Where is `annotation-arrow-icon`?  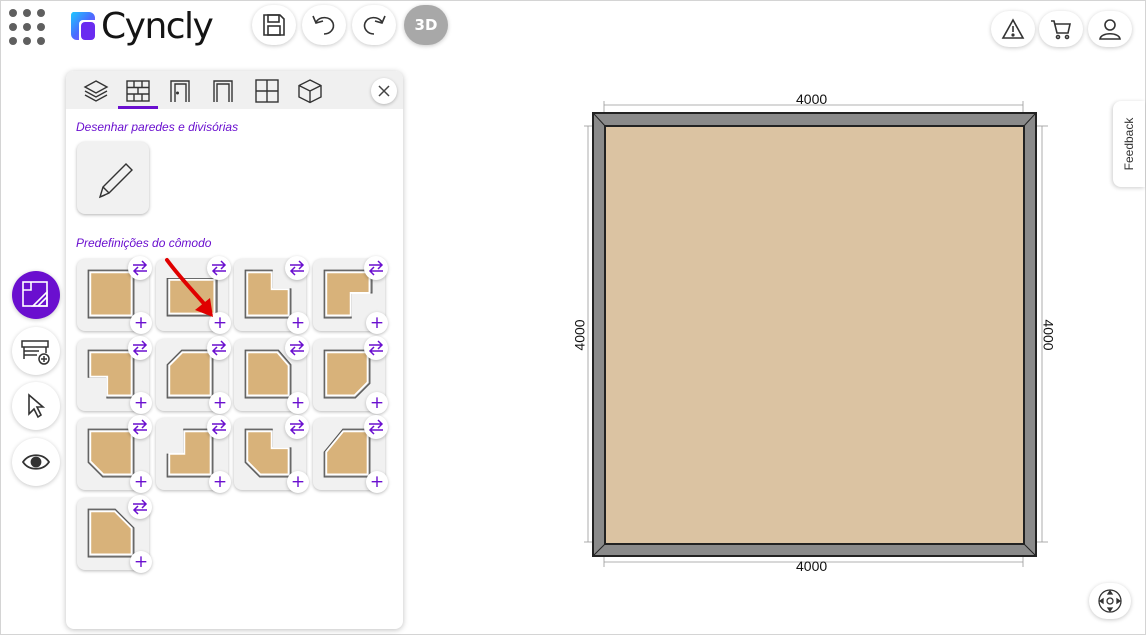
annotation-arrow-icon is located at coordinates (189, 287).